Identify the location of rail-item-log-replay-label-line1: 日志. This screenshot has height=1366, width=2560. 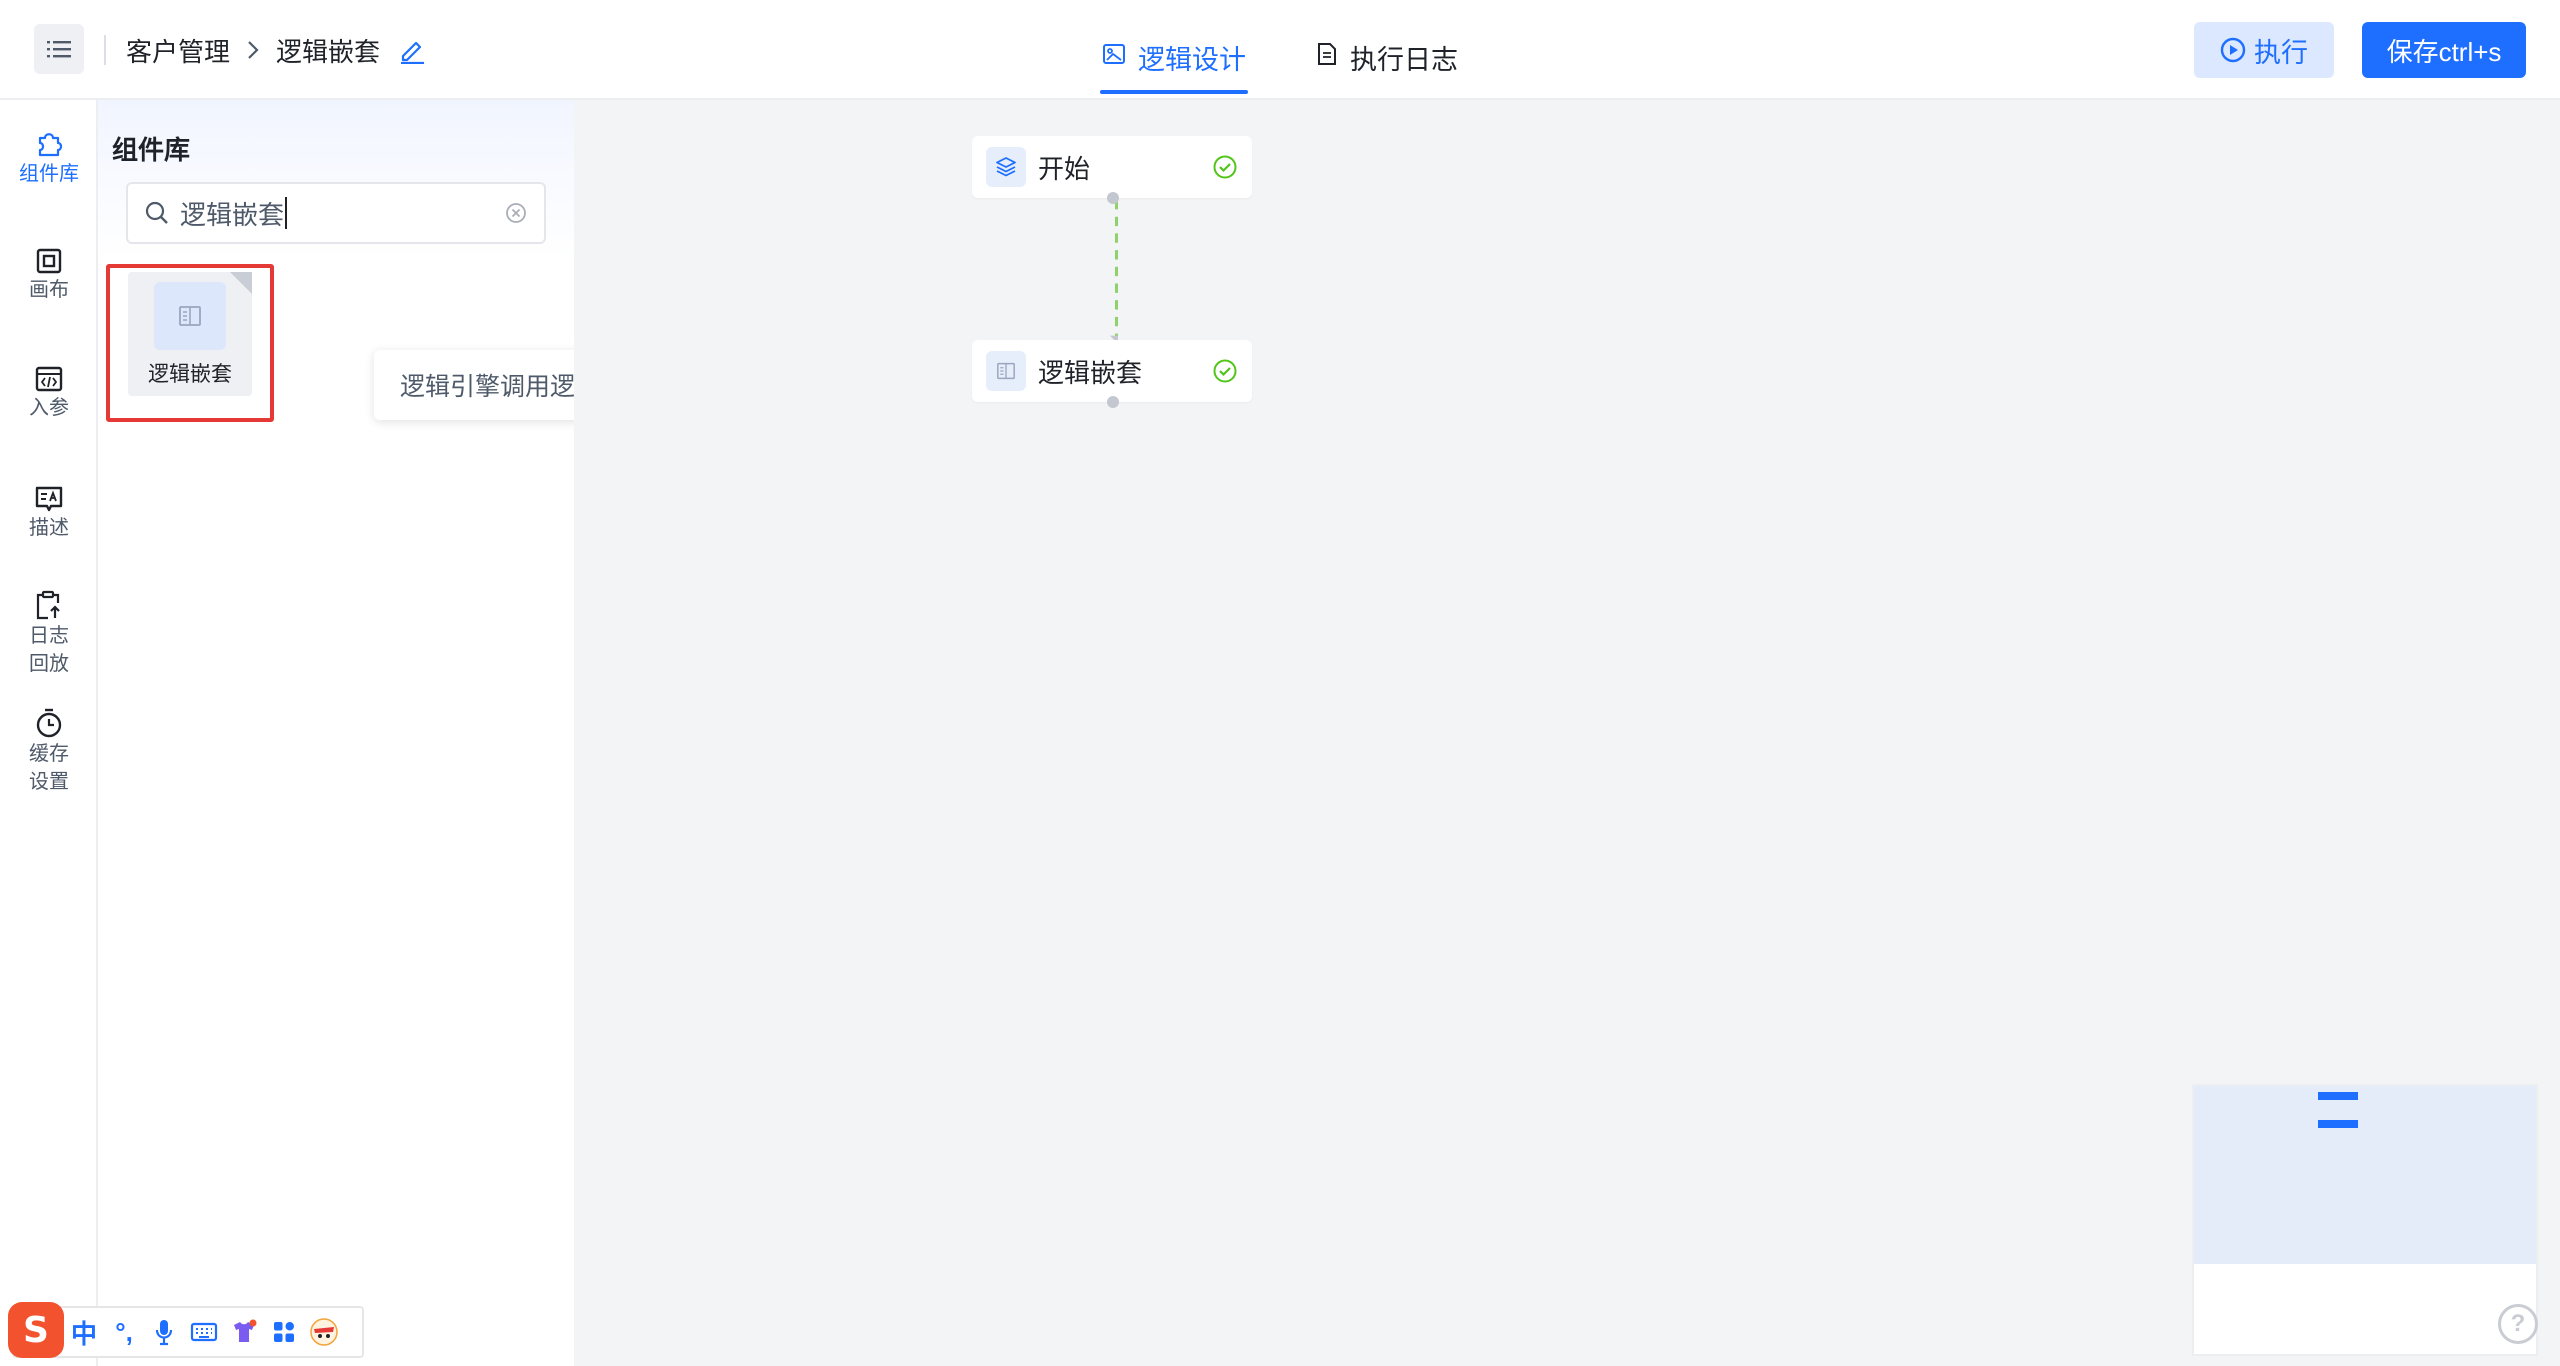
(49, 636).